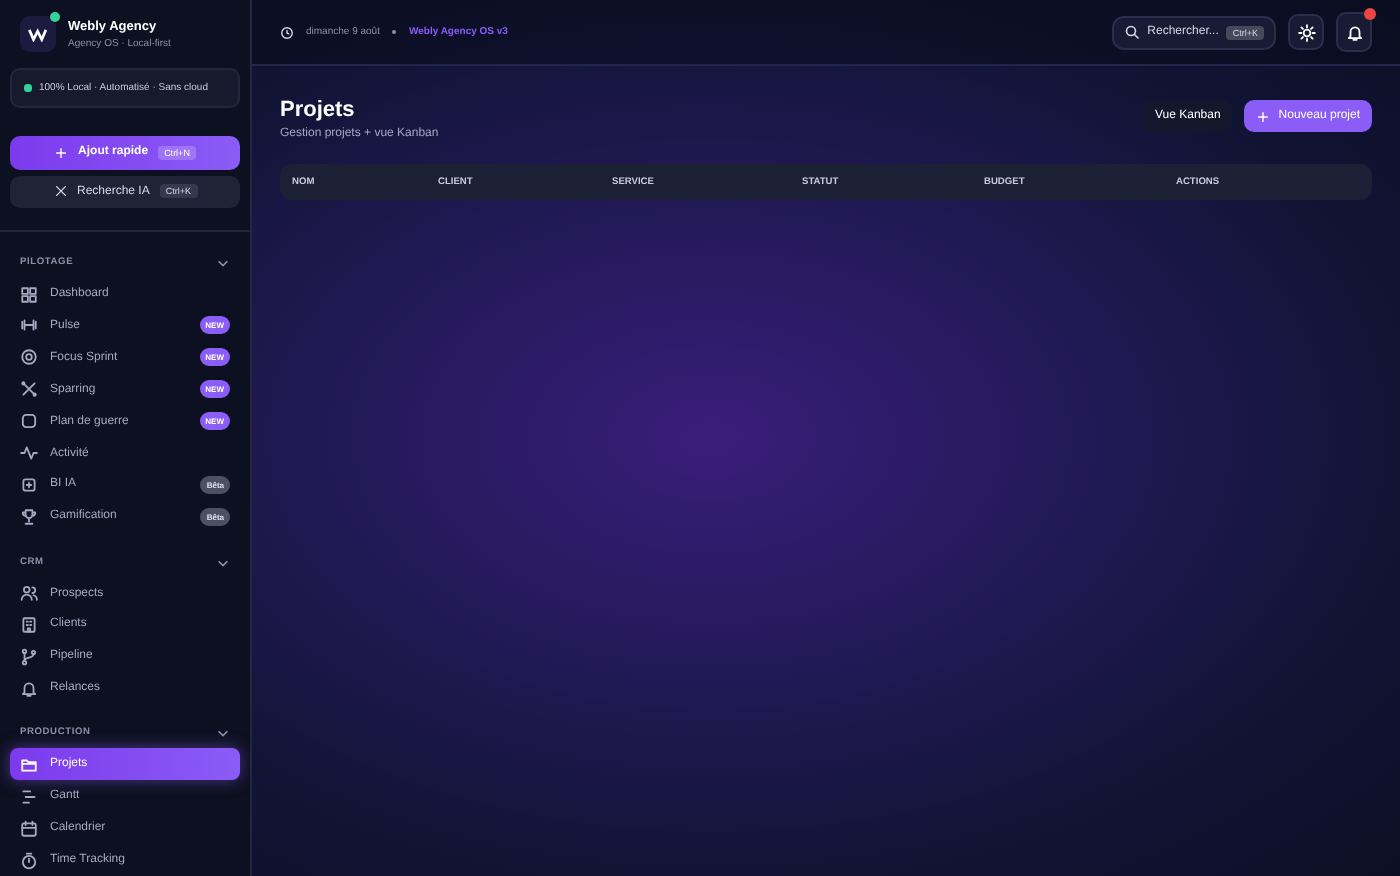 The height and width of the screenshot is (876, 1400). What do you see at coordinates (318, 110) in the screenshot?
I see `page-title: Projets` at bounding box center [318, 110].